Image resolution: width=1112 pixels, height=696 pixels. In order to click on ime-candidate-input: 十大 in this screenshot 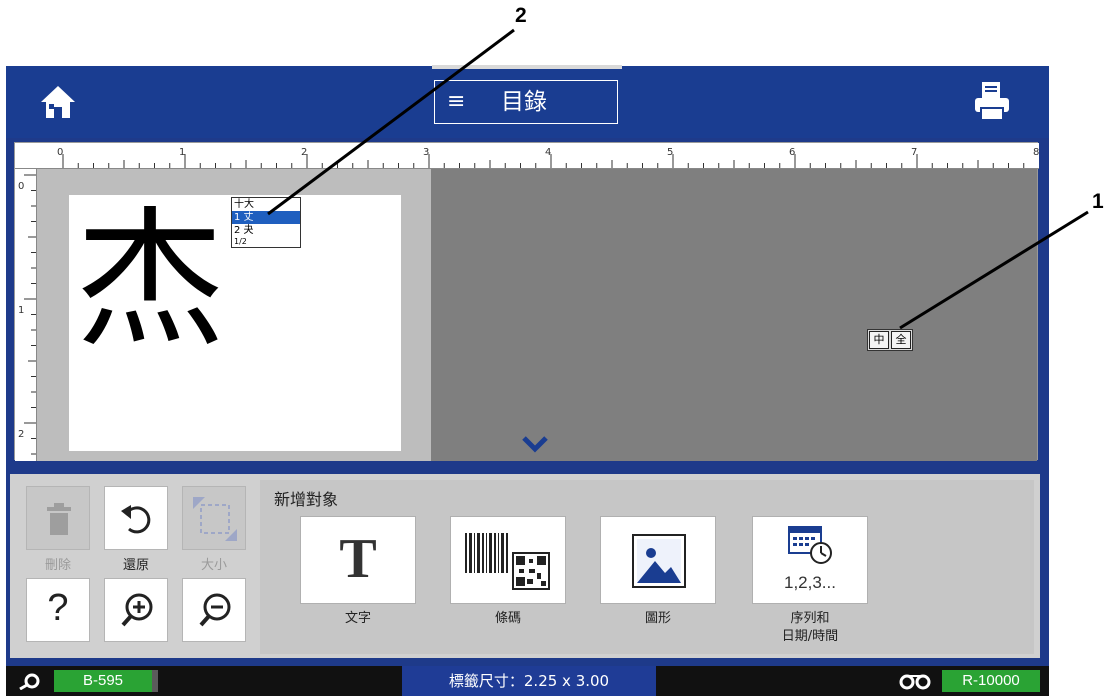, I will do `click(266, 204)`.